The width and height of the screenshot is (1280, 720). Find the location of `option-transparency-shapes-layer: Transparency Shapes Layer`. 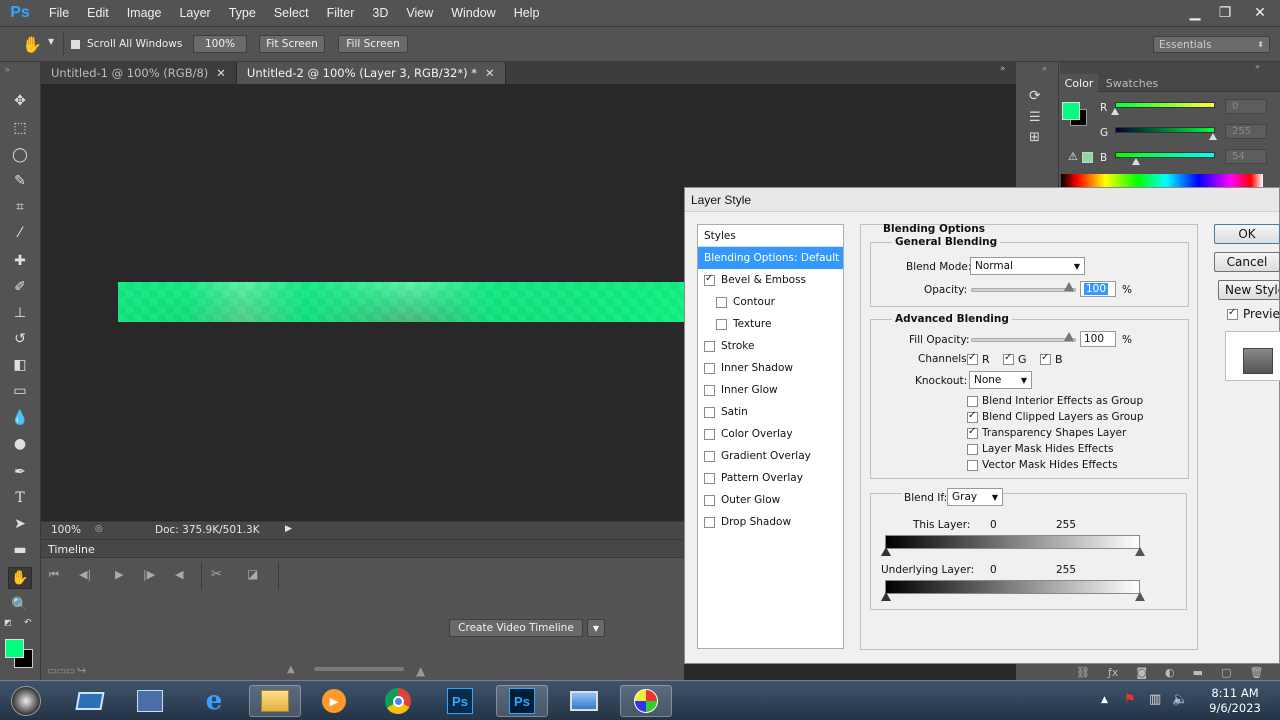

option-transparency-shapes-layer: Transparency Shapes Layer is located at coordinates (1046, 432).